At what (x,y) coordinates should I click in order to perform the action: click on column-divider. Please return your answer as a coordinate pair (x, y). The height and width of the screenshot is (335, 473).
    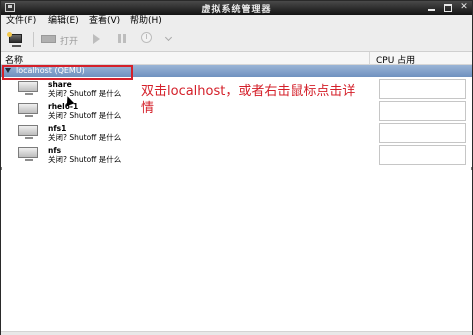
    Looking at the image, I should click on (369, 58).